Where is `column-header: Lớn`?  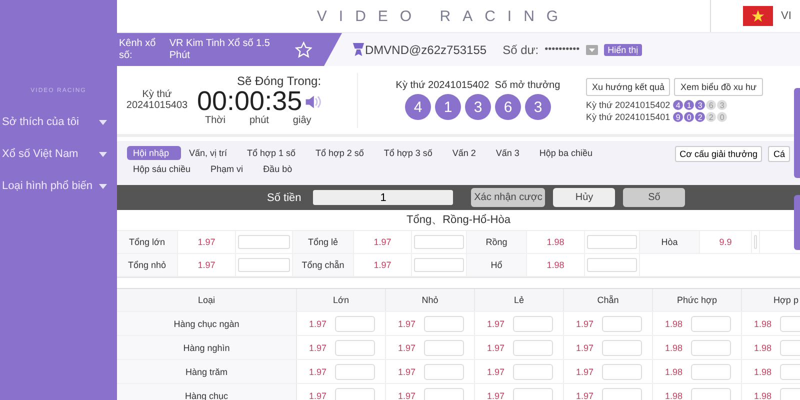
column-header: Lớn is located at coordinates (341, 300).